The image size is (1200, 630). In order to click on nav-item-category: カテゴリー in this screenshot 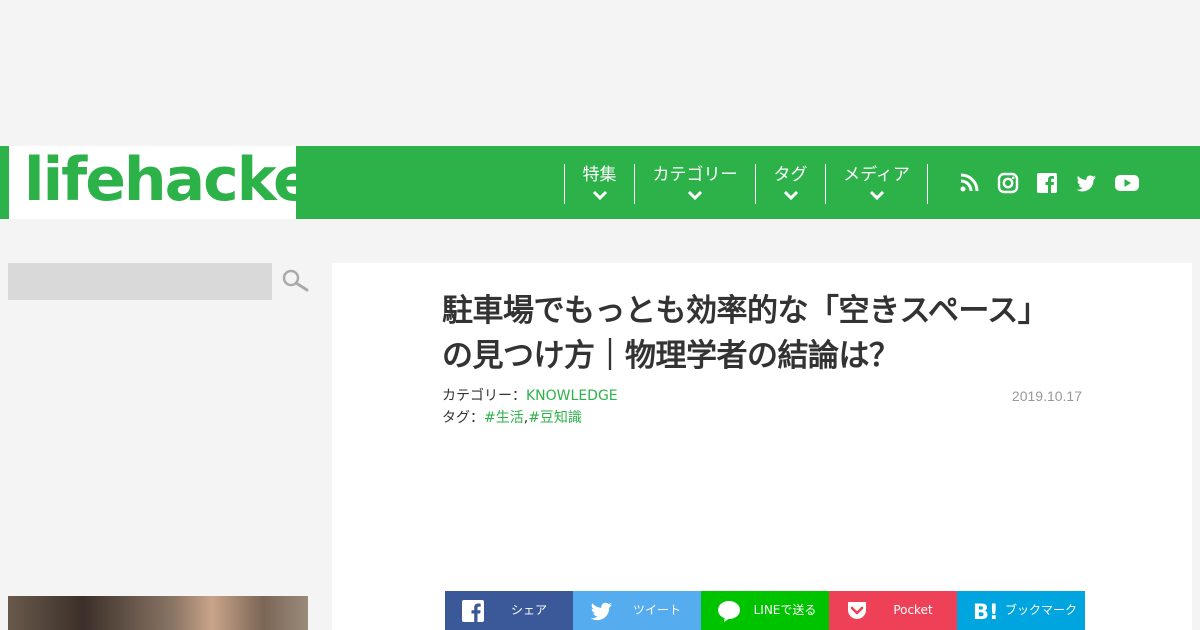, I will do `click(695, 184)`.